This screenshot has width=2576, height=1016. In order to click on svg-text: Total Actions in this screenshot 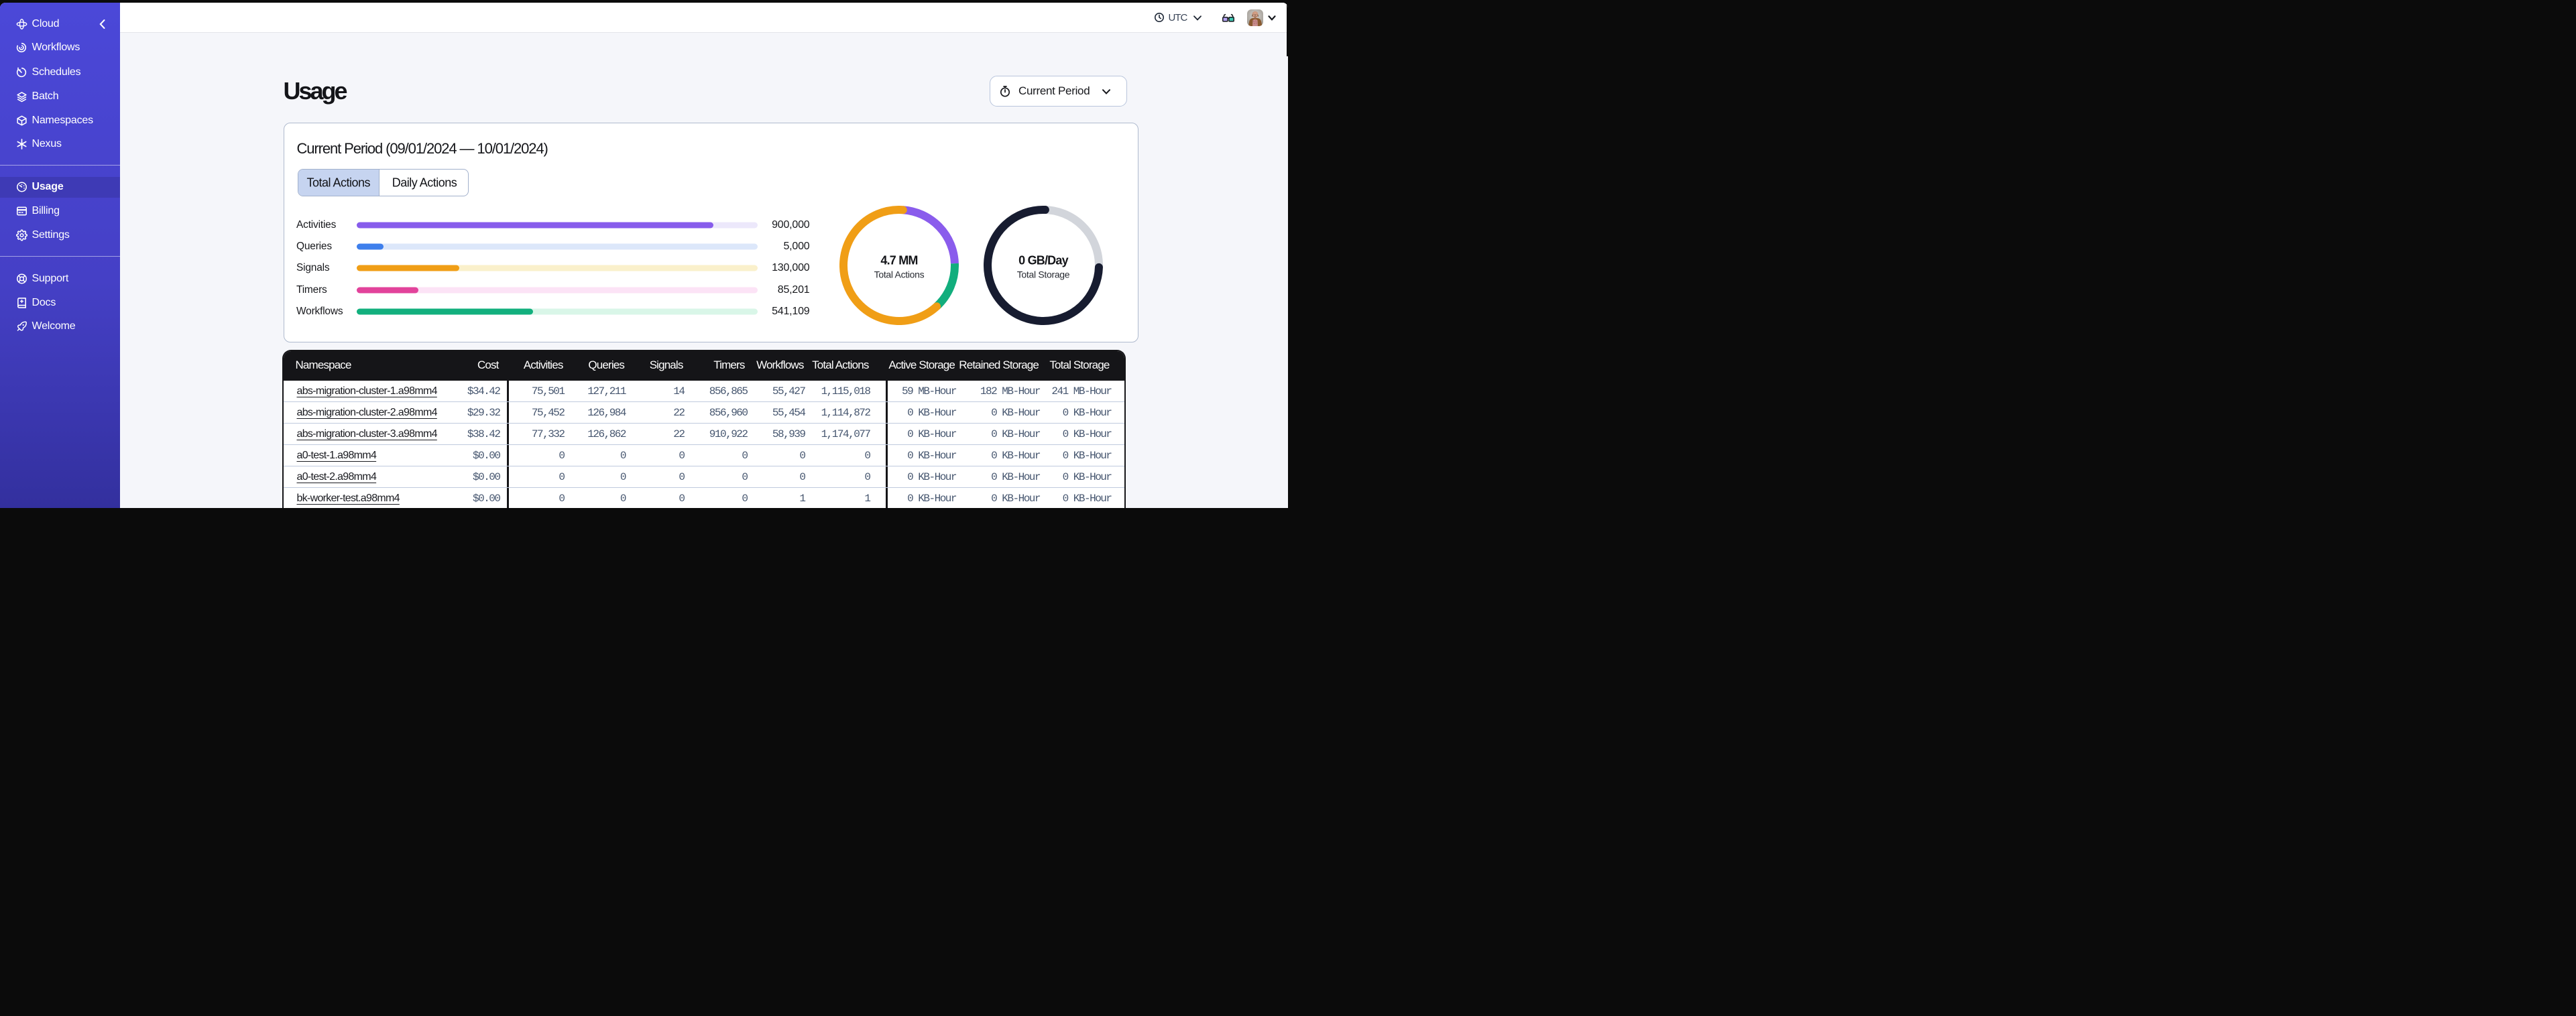, I will do `click(899, 274)`.